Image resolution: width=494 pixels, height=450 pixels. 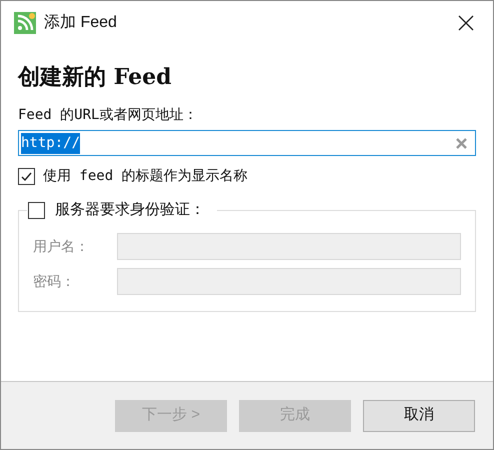 What do you see at coordinates (25, 23) in the screenshot?
I see `feed-icon` at bounding box center [25, 23].